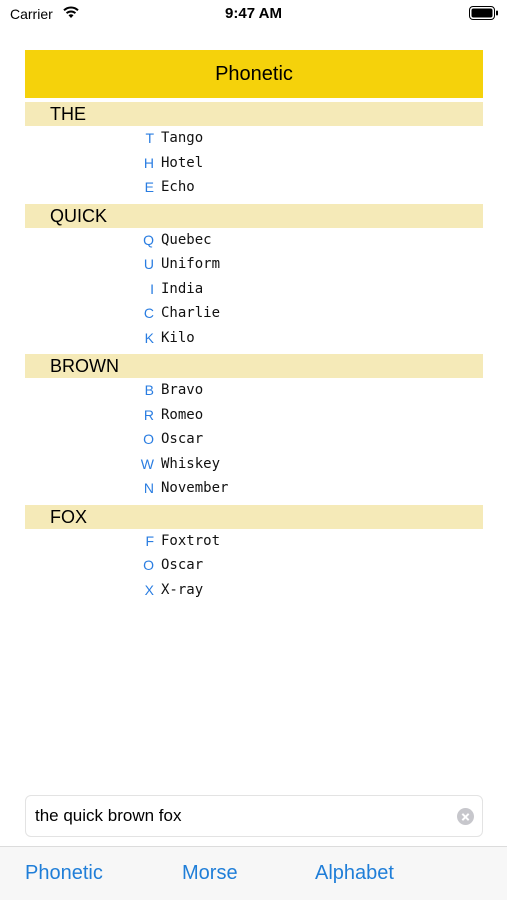 The image size is (507, 900). I want to click on letter-row: C Charlie, so click(254, 313).